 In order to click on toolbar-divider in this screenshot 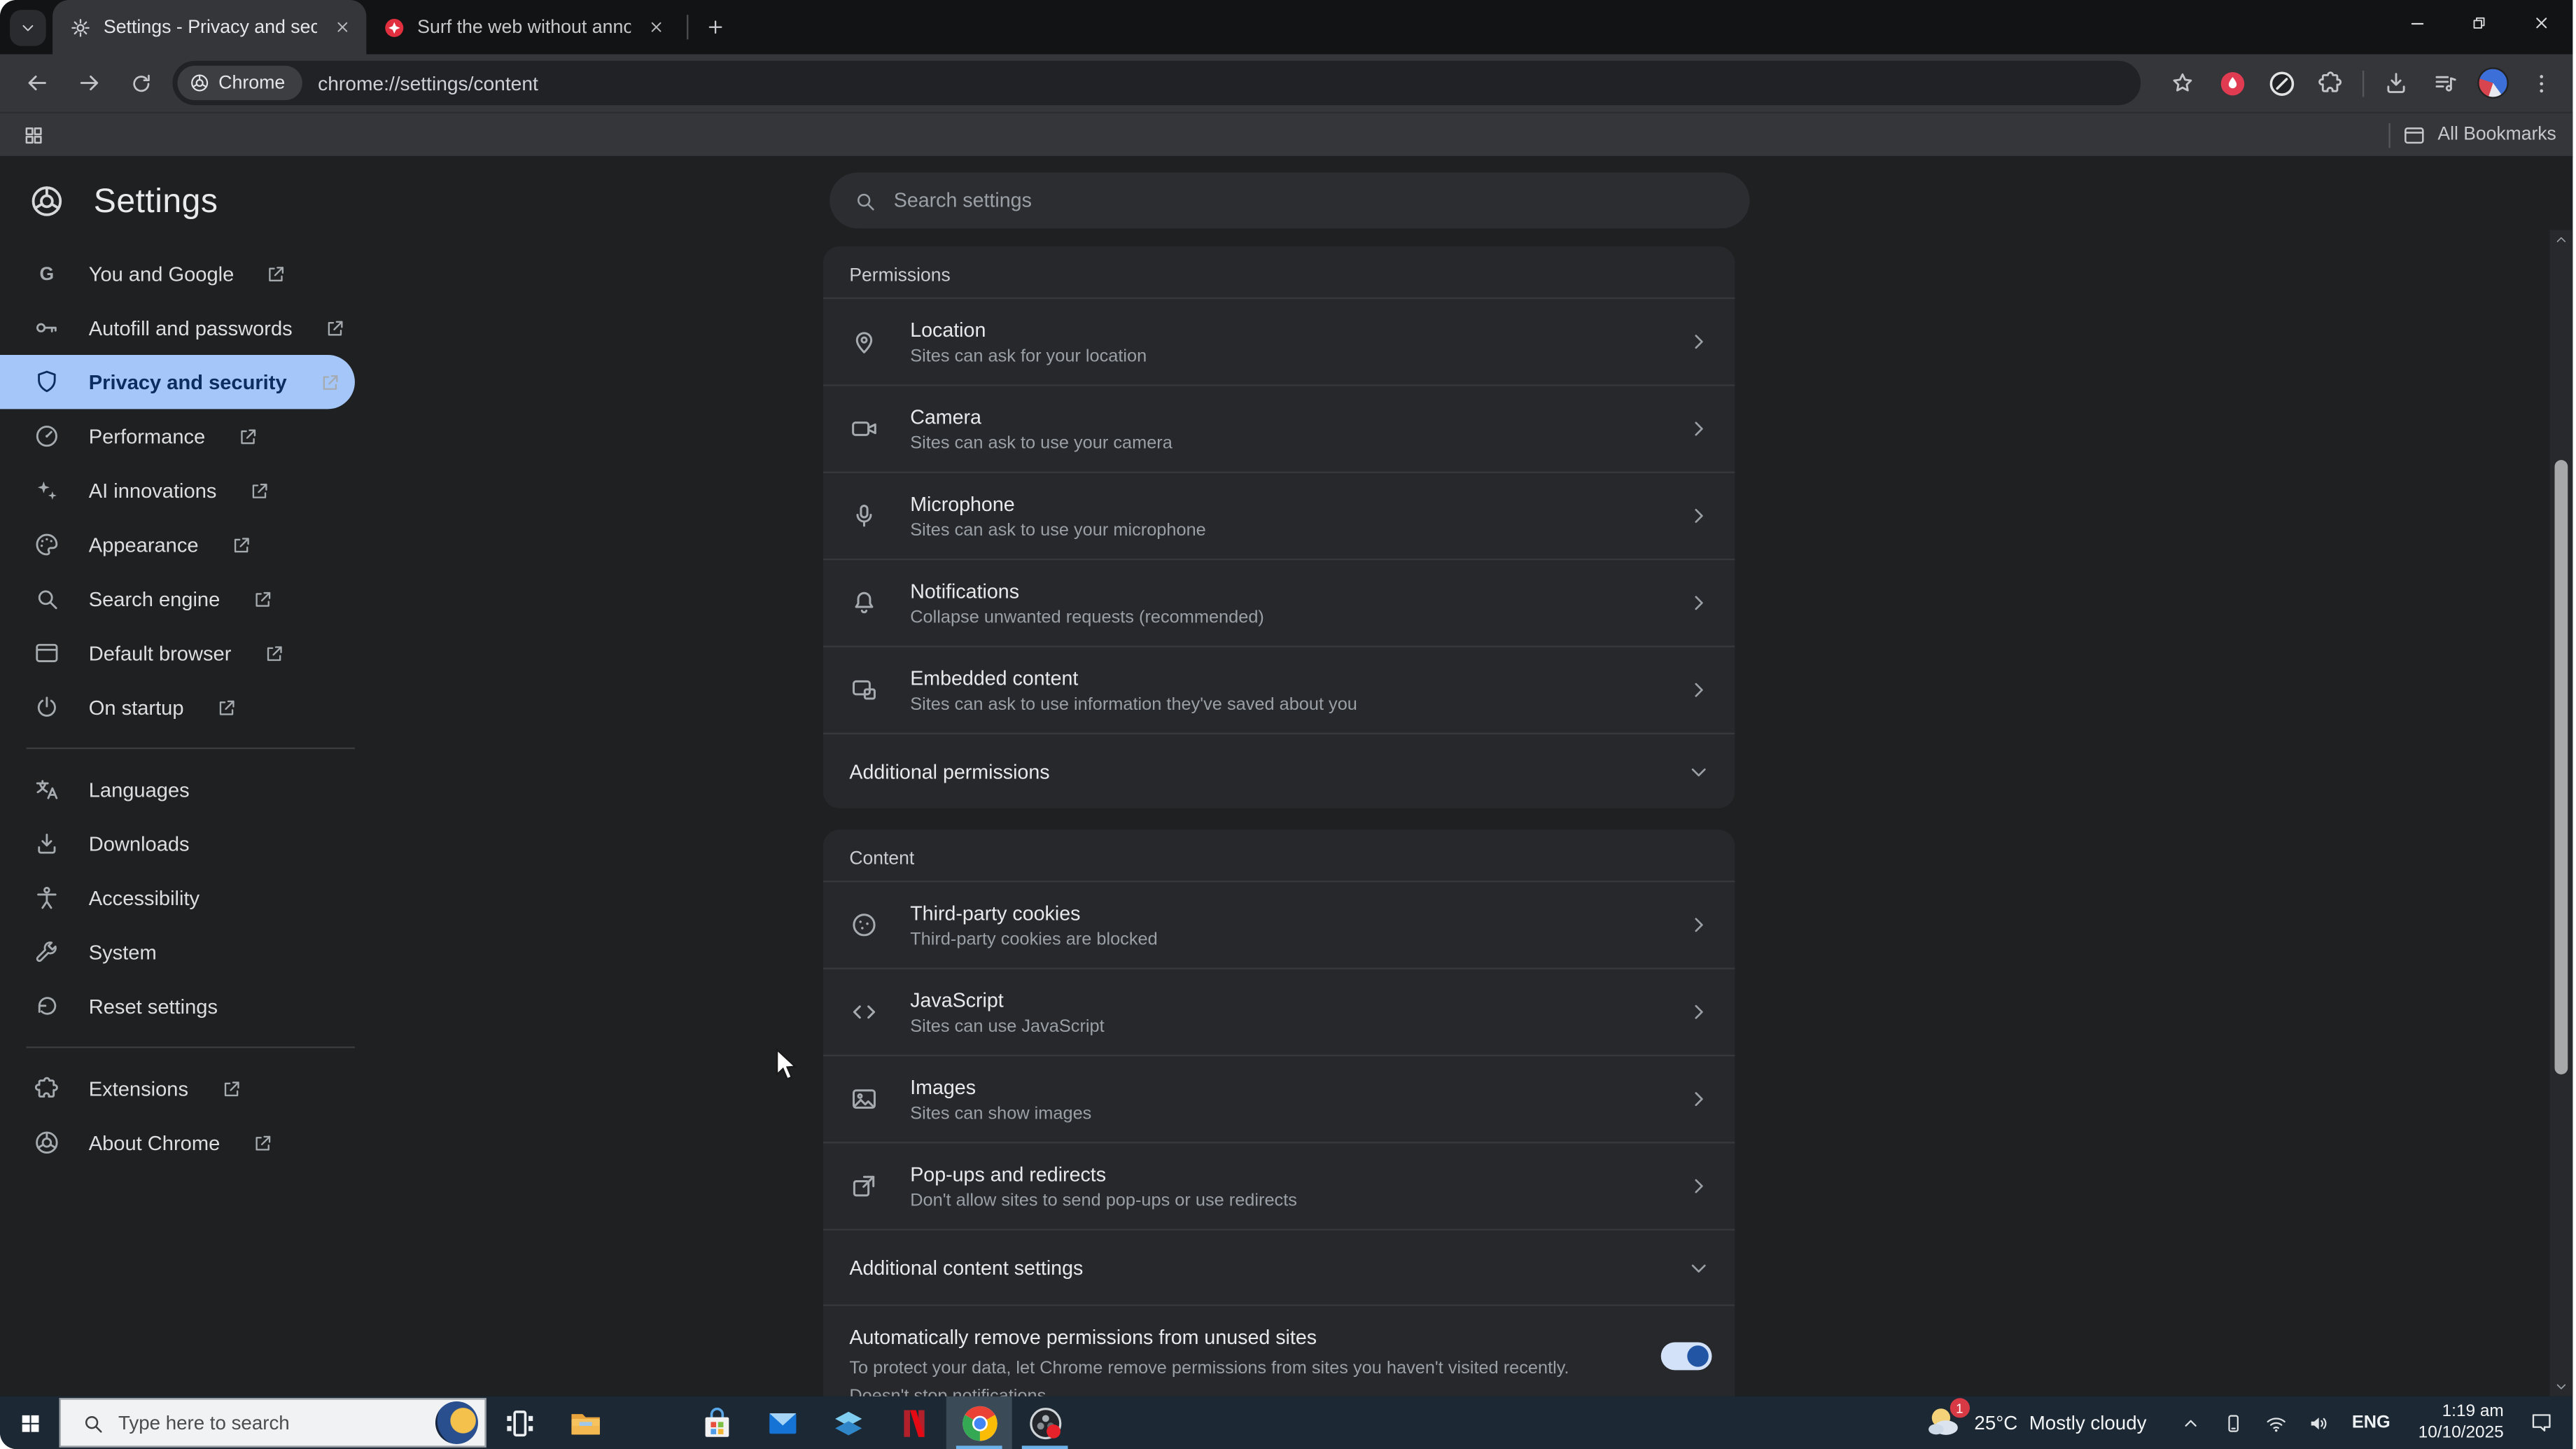, I will do `click(2363, 83)`.